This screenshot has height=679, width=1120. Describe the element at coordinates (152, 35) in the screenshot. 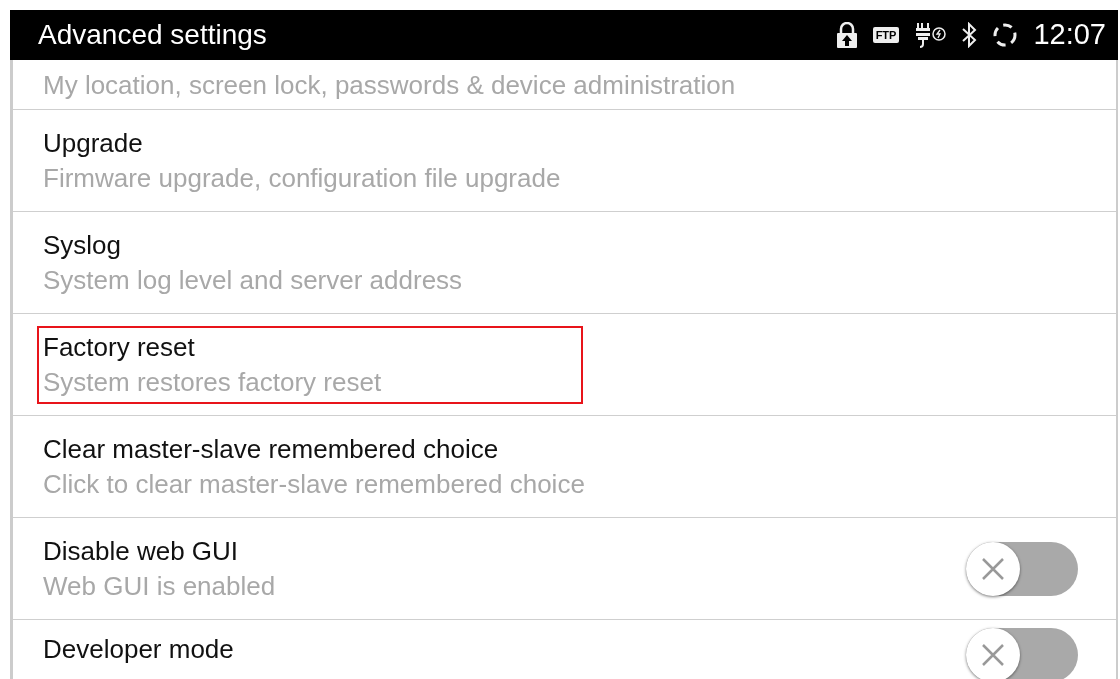

I see `screen-title: Advanced settings` at that location.